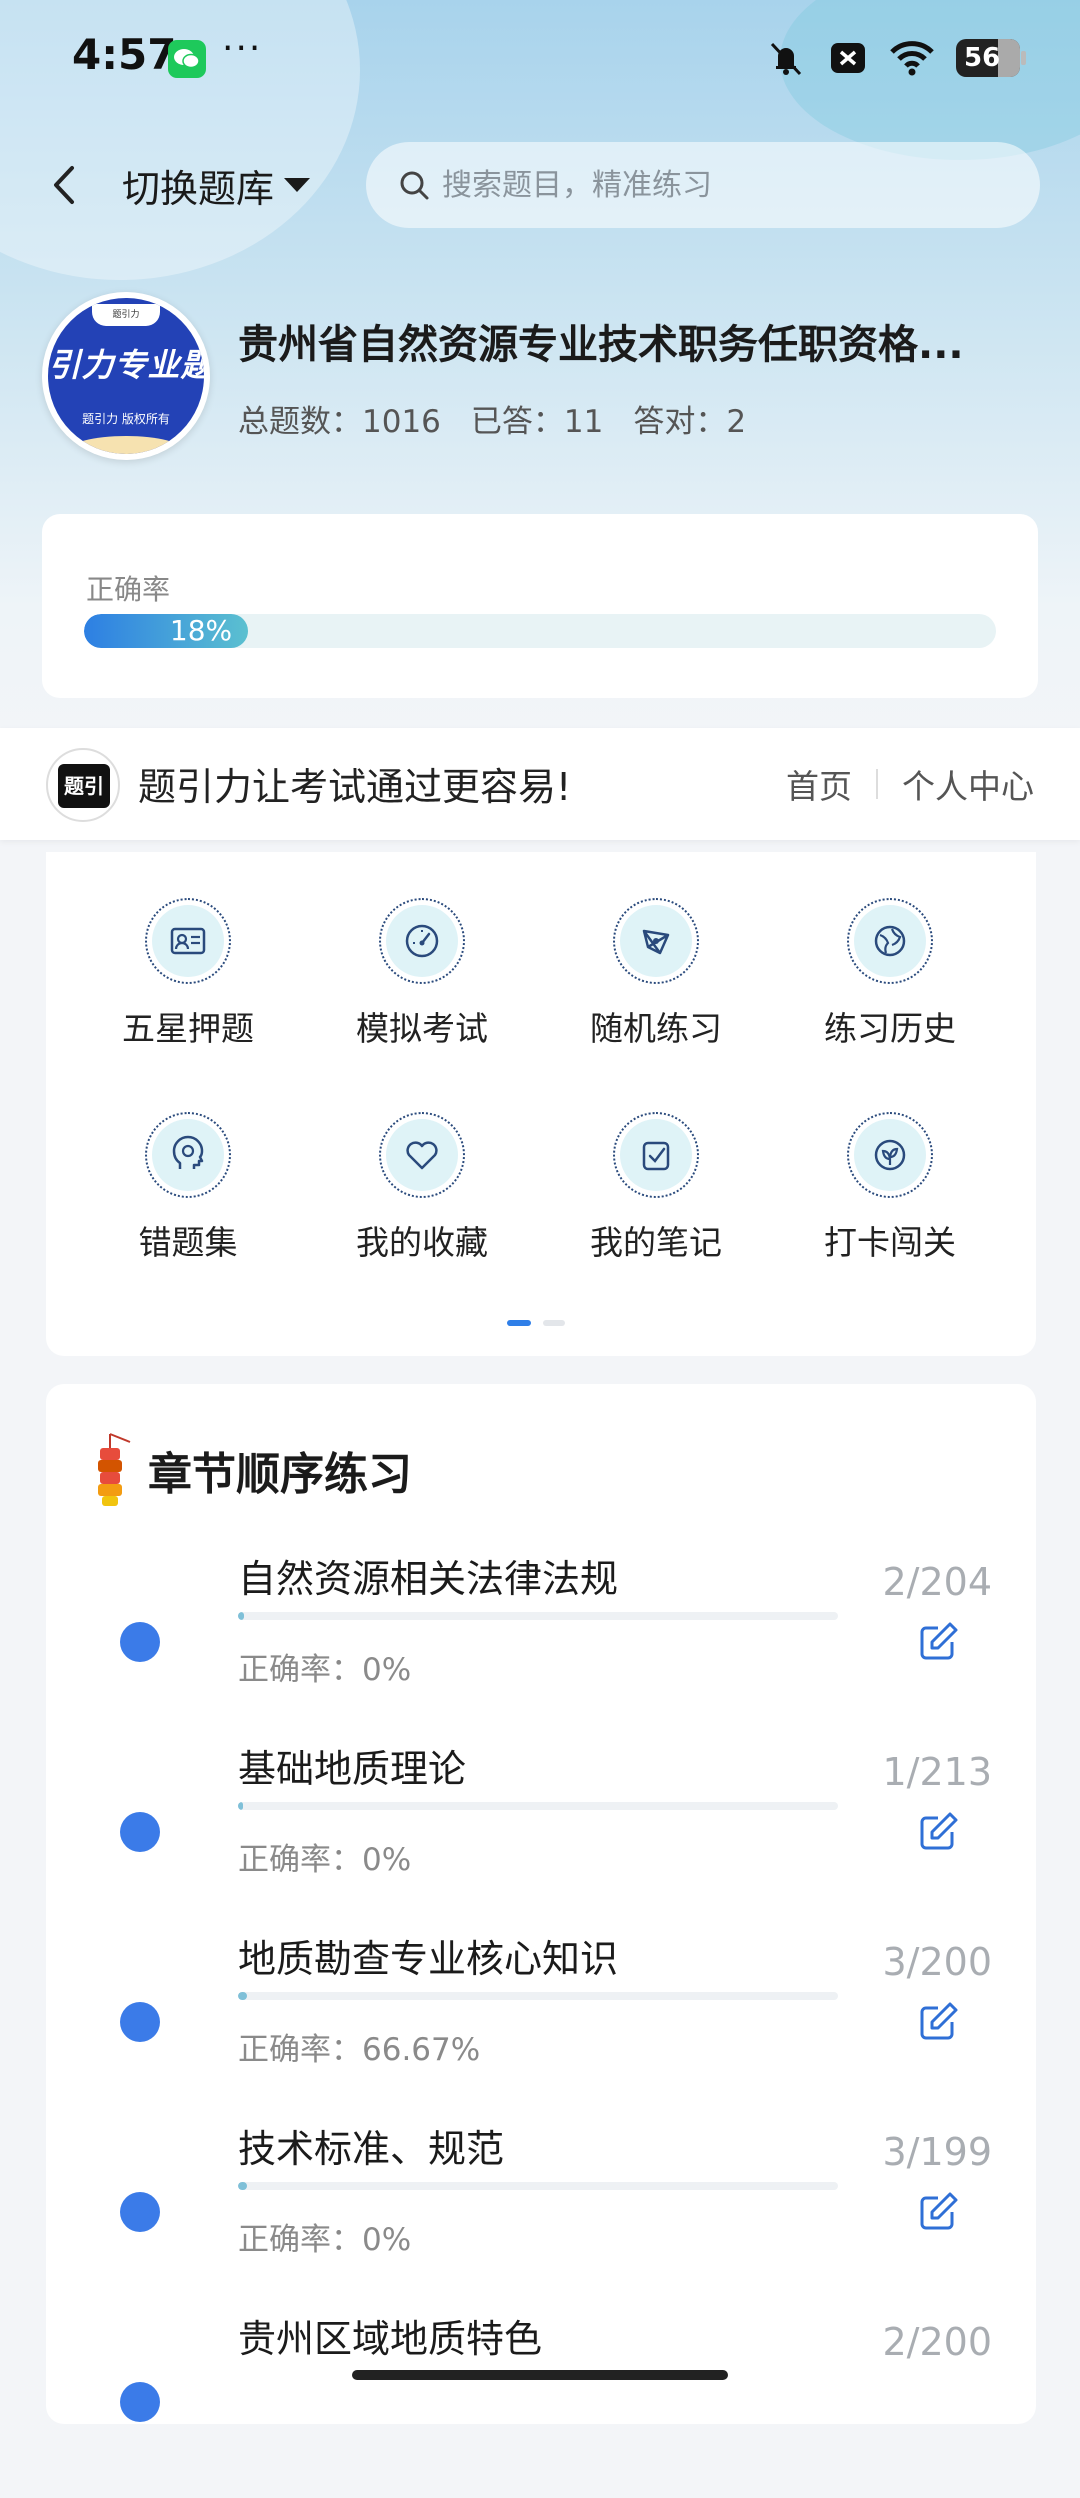 This screenshot has height=2498, width=1080. I want to click on brand-bar: 题引力 题引力让考试通过更容易! 首页 个人中心, so click(540, 784).